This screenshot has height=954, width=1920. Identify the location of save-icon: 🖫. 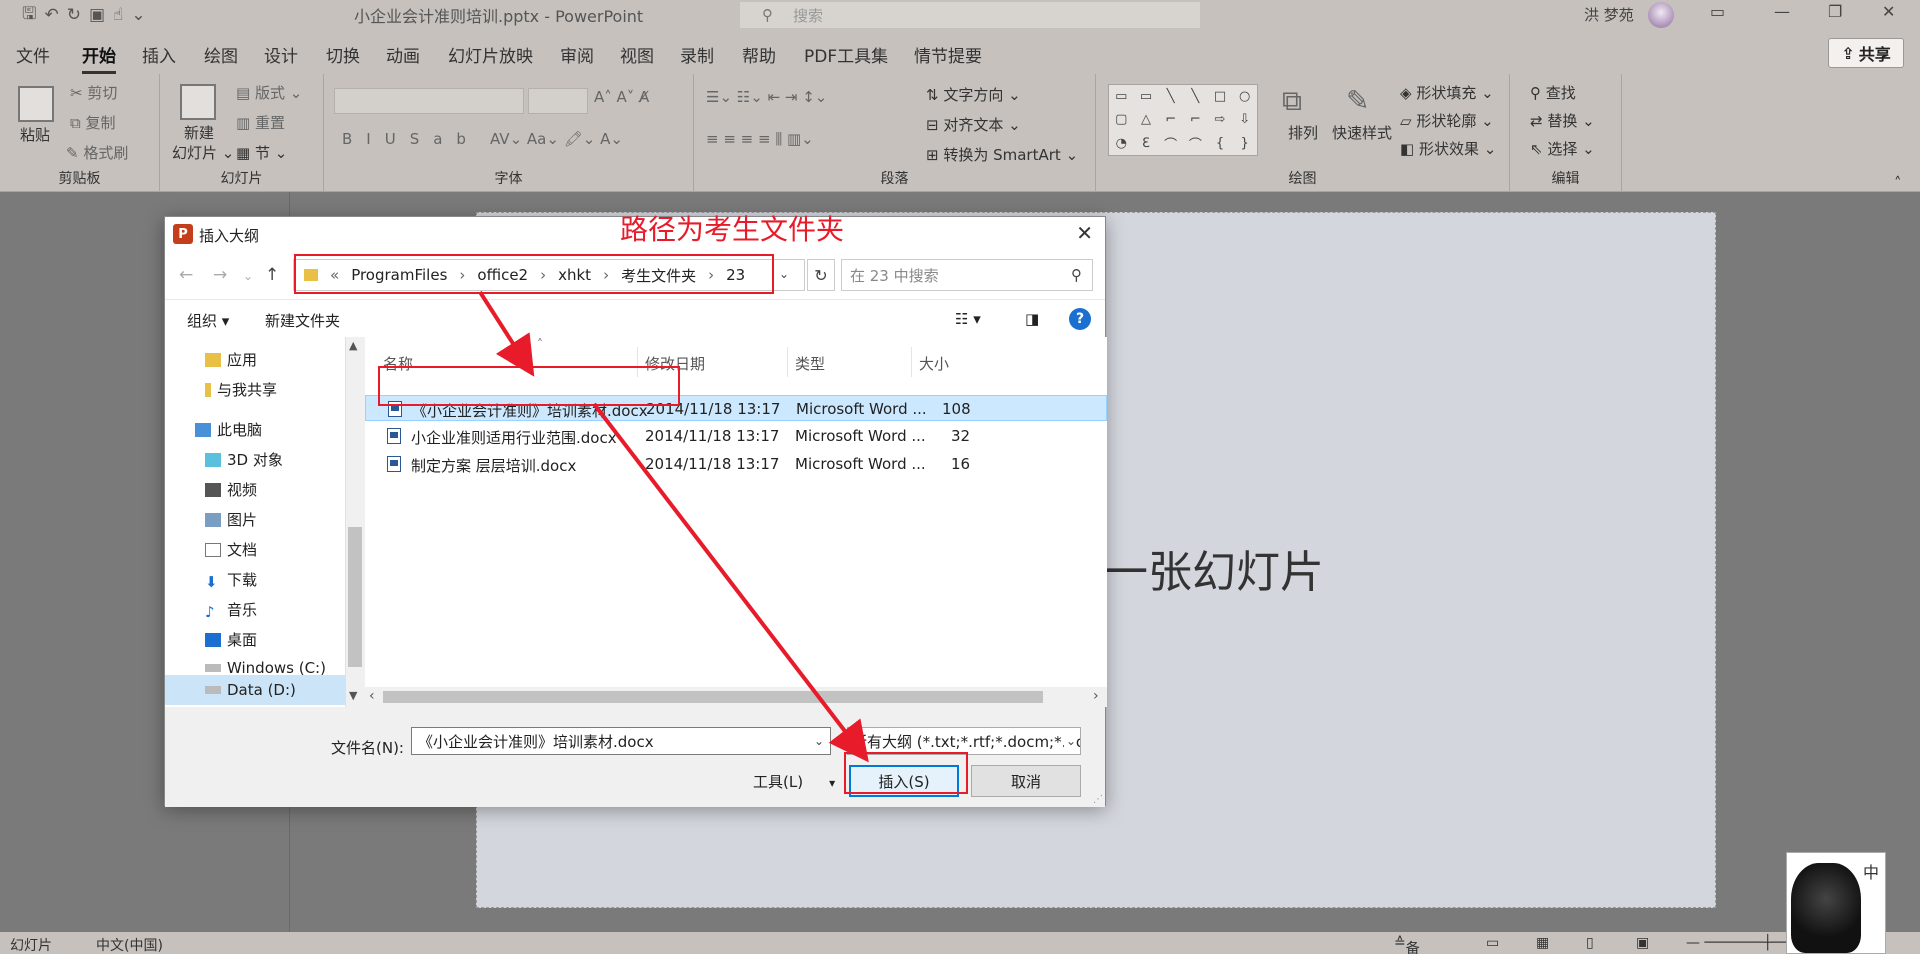
(29, 15).